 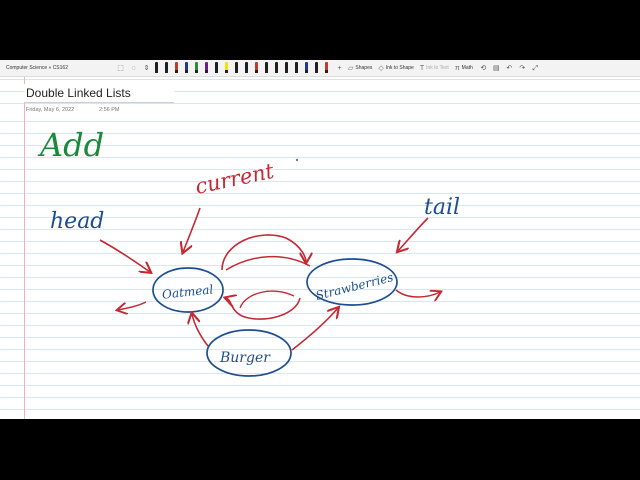 What do you see at coordinates (70, 145) in the screenshot?
I see `ink-add-label: Add` at bounding box center [70, 145].